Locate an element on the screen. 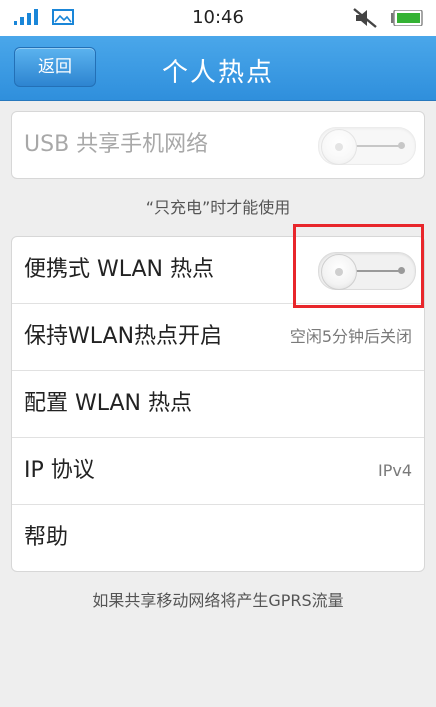 This screenshot has width=436, height=707. configure-hotspot-row: 配置 WLAN 热点 is located at coordinates (218, 403).